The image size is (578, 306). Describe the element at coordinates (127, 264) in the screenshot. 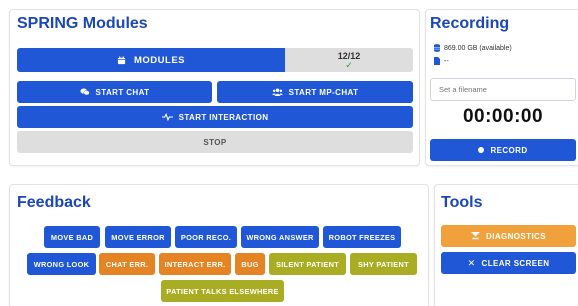

I see `feedback-chat-err-button: CHAT ERR.` at that location.